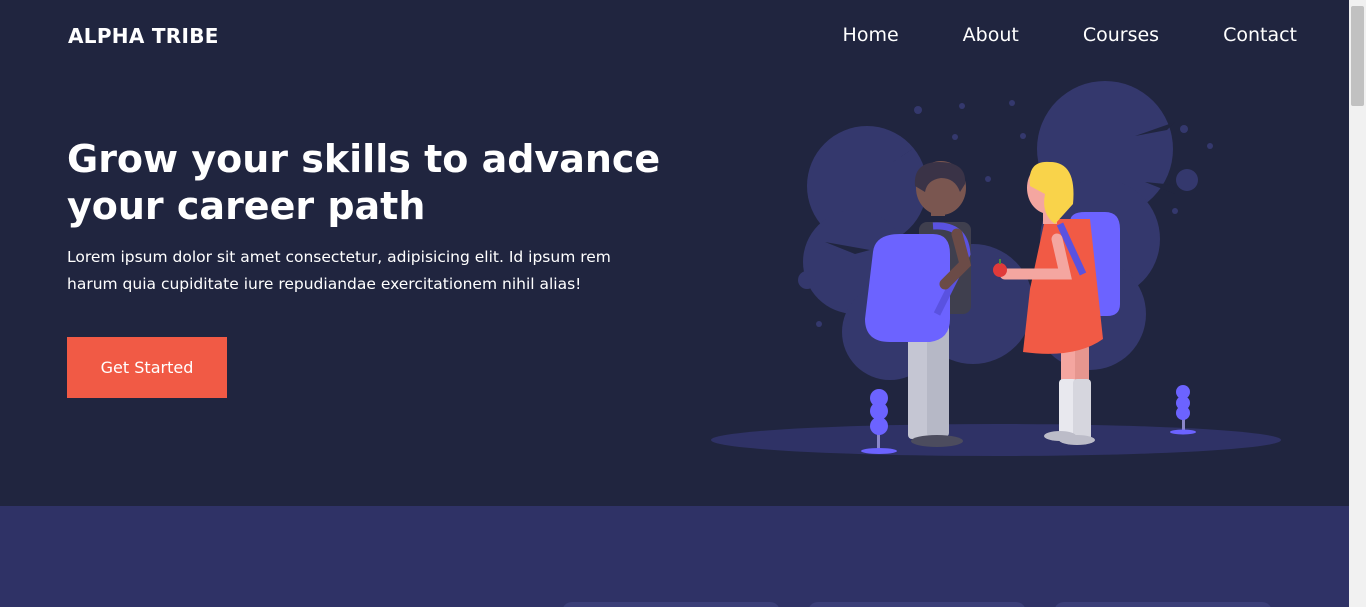  What do you see at coordinates (1121, 35) in the screenshot?
I see `nav-courses: Courses` at bounding box center [1121, 35].